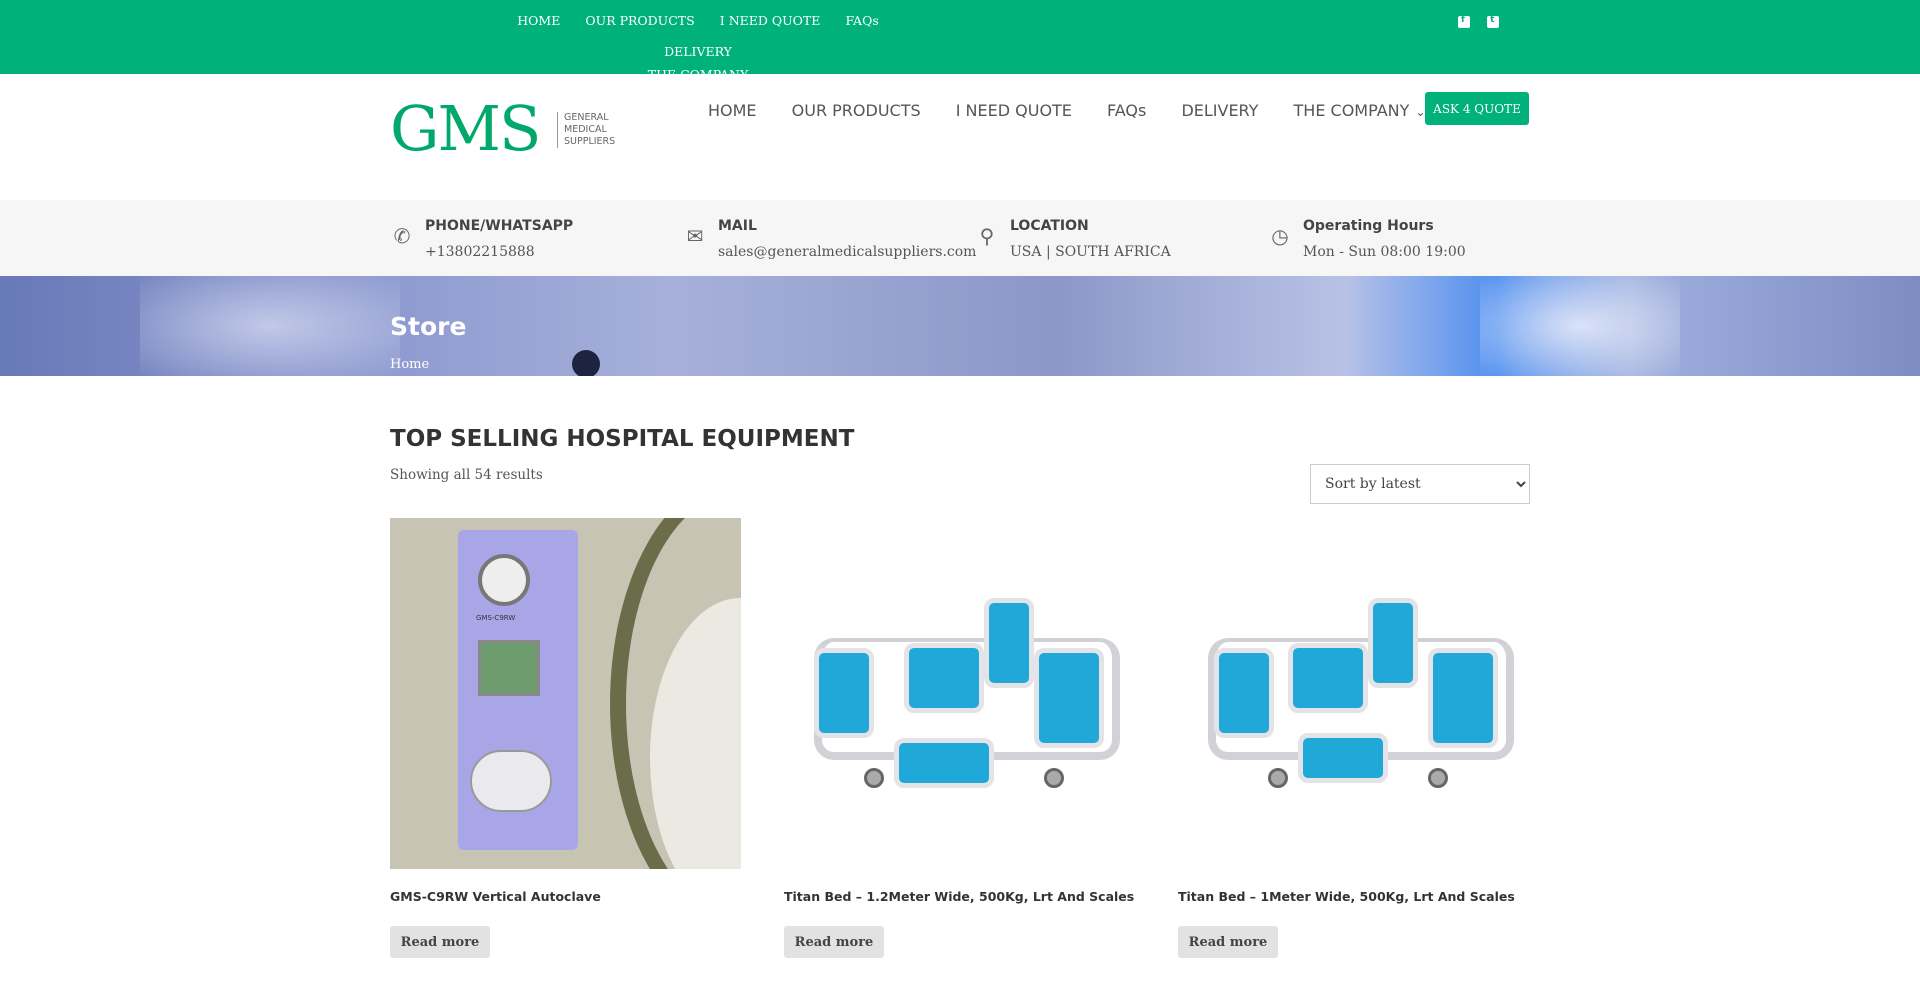 This screenshot has height=993, width=1920. I want to click on phone-icon: ✆, so click(402, 236).